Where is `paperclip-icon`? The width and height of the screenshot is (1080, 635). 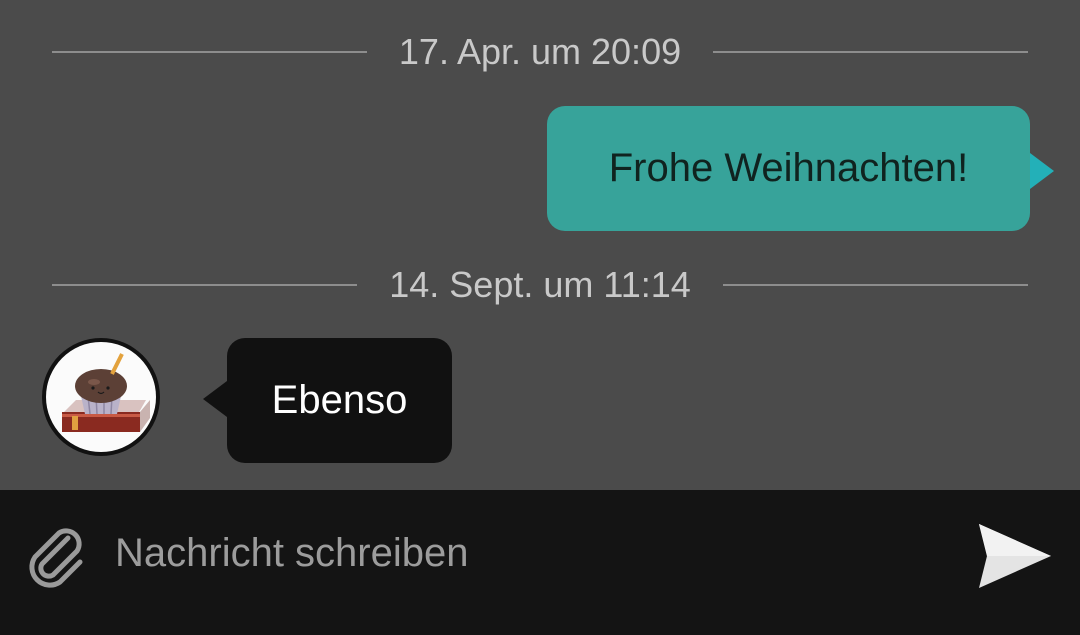
paperclip-icon is located at coordinates (56, 558).